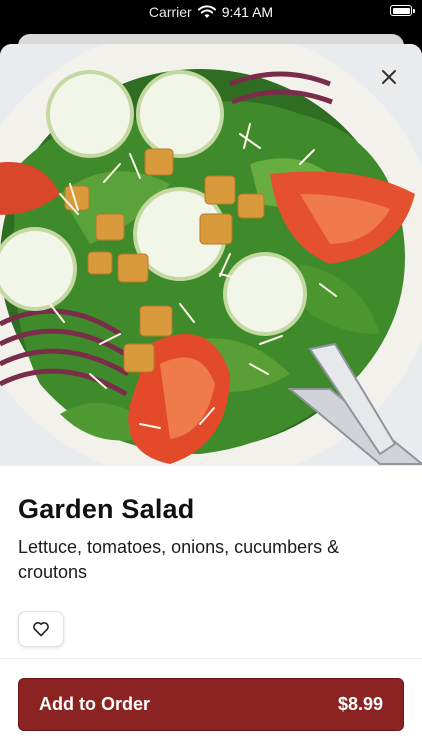 Image resolution: width=422 pixels, height=750 pixels. I want to click on status-time: 9:41 AM, so click(247, 12).